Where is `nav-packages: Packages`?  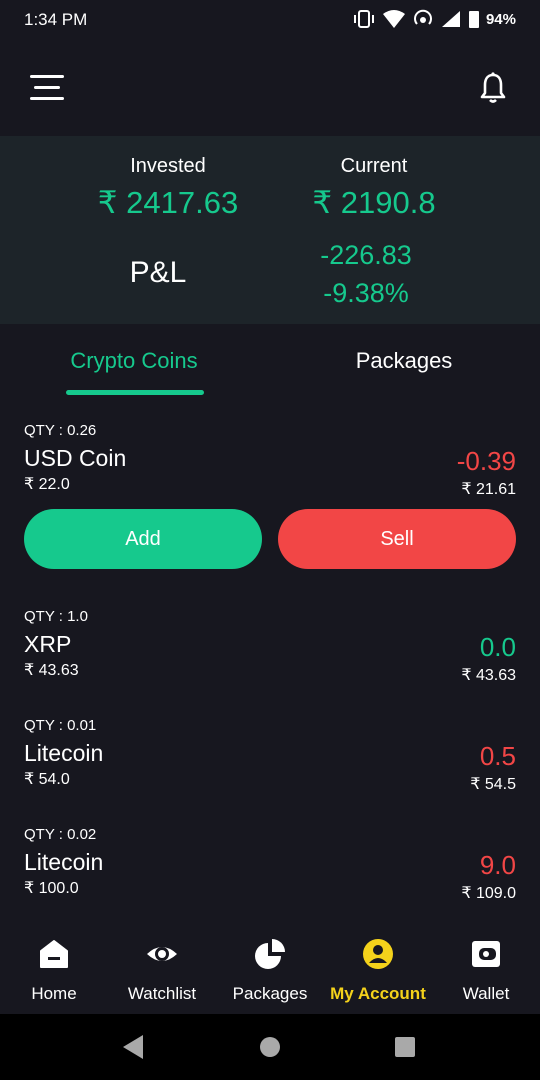
nav-packages: Packages is located at coordinates (270, 969).